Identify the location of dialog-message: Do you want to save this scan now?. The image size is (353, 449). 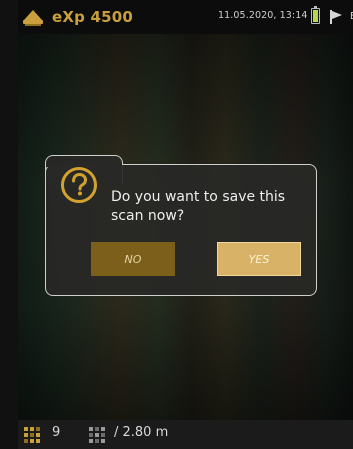
(198, 206).